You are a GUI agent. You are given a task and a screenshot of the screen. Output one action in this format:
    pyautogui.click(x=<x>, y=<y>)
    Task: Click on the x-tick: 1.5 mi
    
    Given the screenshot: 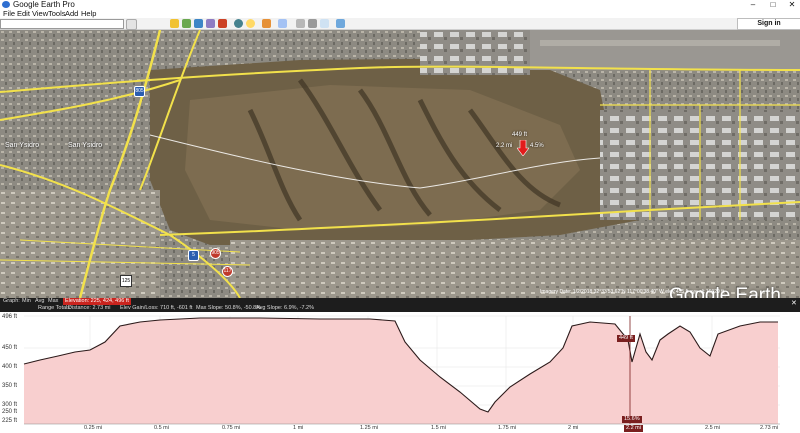 What is the action you would take?
    pyautogui.click(x=438, y=428)
    